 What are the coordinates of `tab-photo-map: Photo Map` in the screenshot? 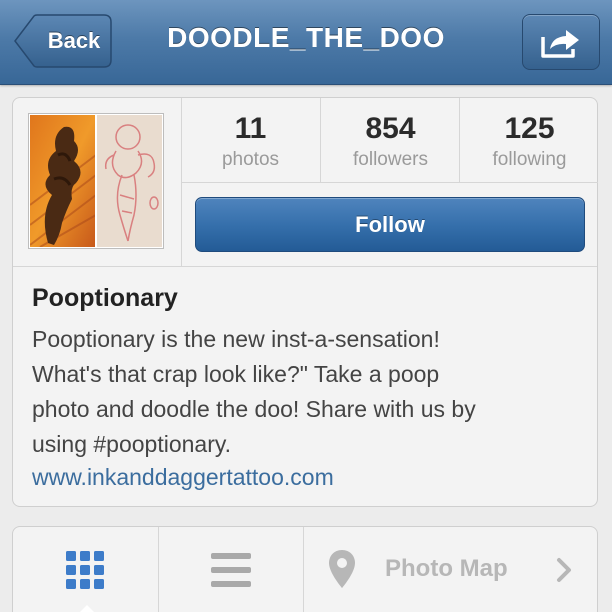 It's located at (450, 569).